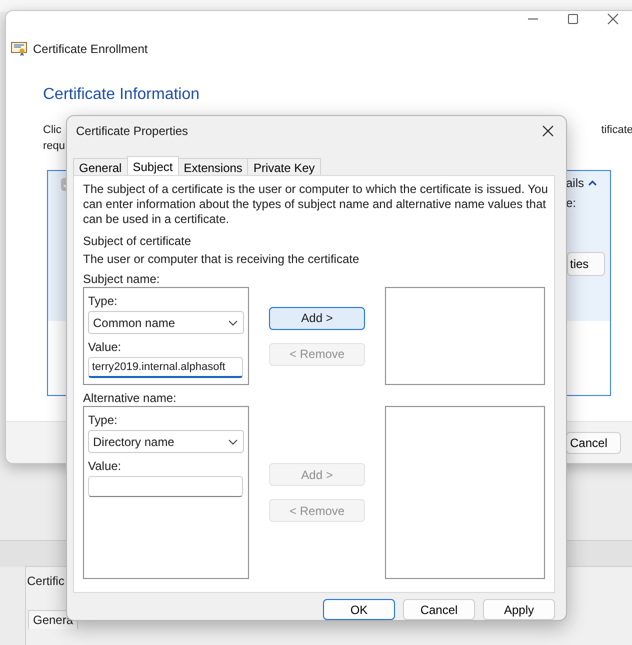 The width and height of the screenshot is (632, 645). Describe the element at coordinates (152, 165) in the screenshot. I see `tab: Subject` at that location.